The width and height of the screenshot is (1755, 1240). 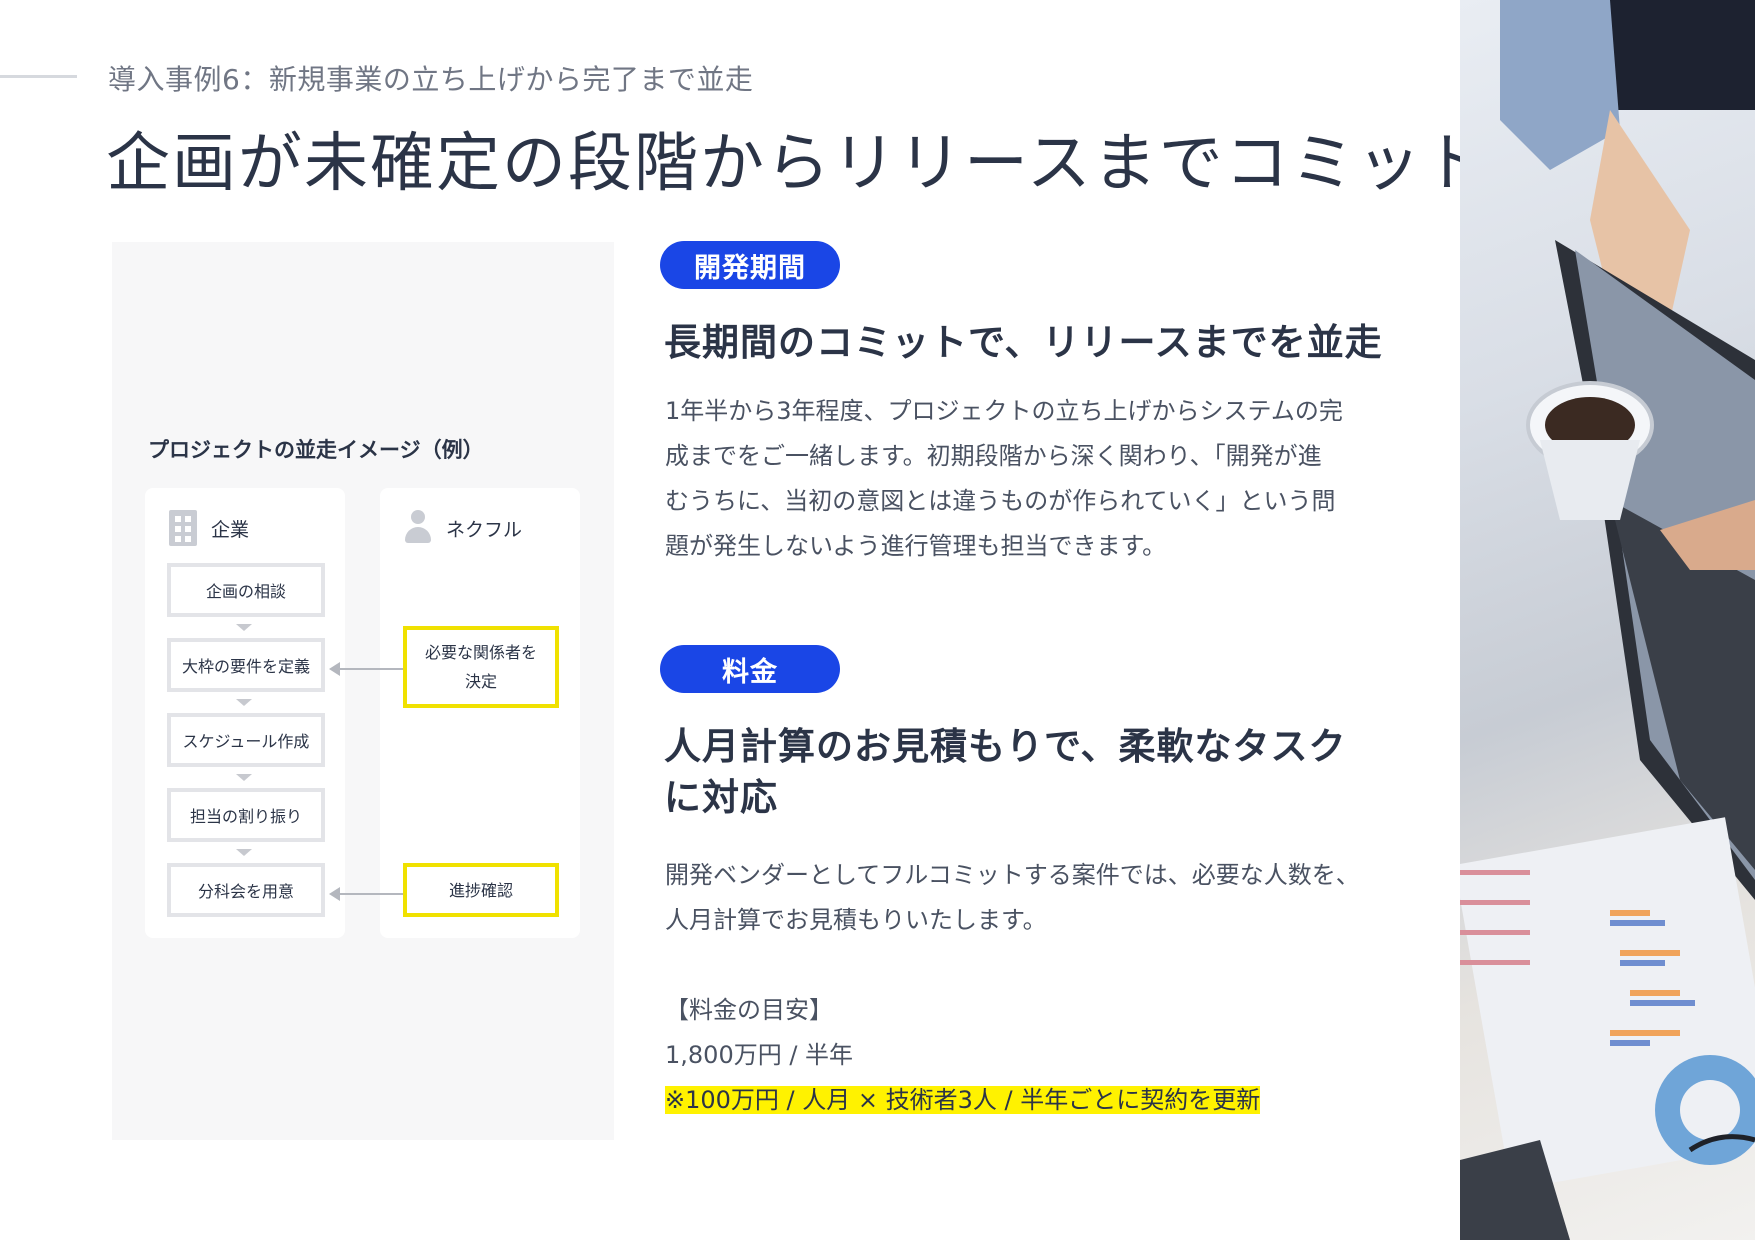 What do you see at coordinates (916, 546) in the screenshot?
I see `body-line: 題が発生しないよう進行管理も担当できます。` at bounding box center [916, 546].